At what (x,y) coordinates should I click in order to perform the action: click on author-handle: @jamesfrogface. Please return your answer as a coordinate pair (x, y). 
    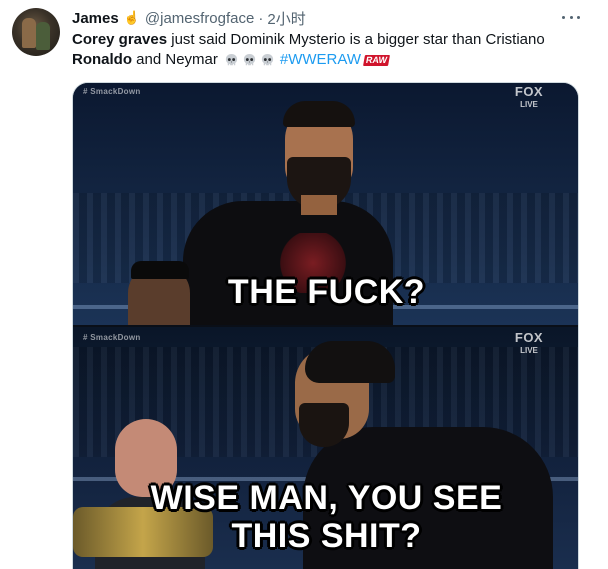
    Looking at the image, I should click on (199, 18).